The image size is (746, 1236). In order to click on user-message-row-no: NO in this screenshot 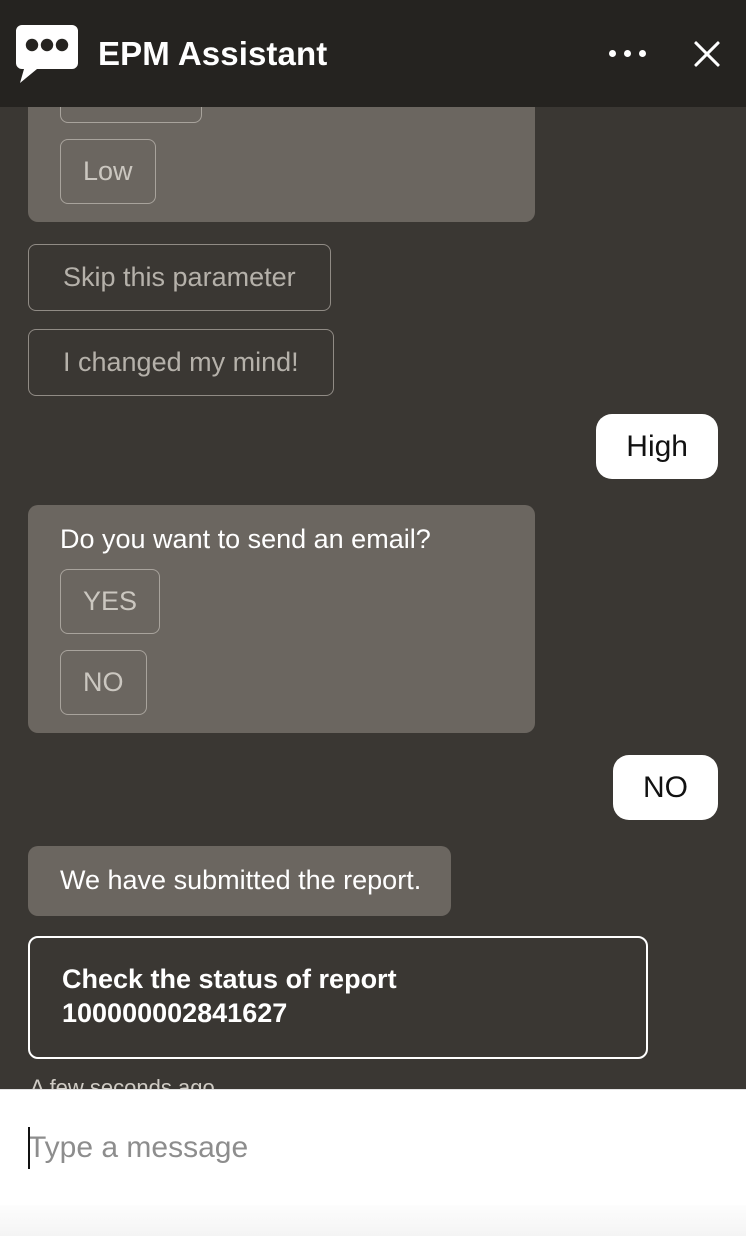, I will do `click(373, 787)`.